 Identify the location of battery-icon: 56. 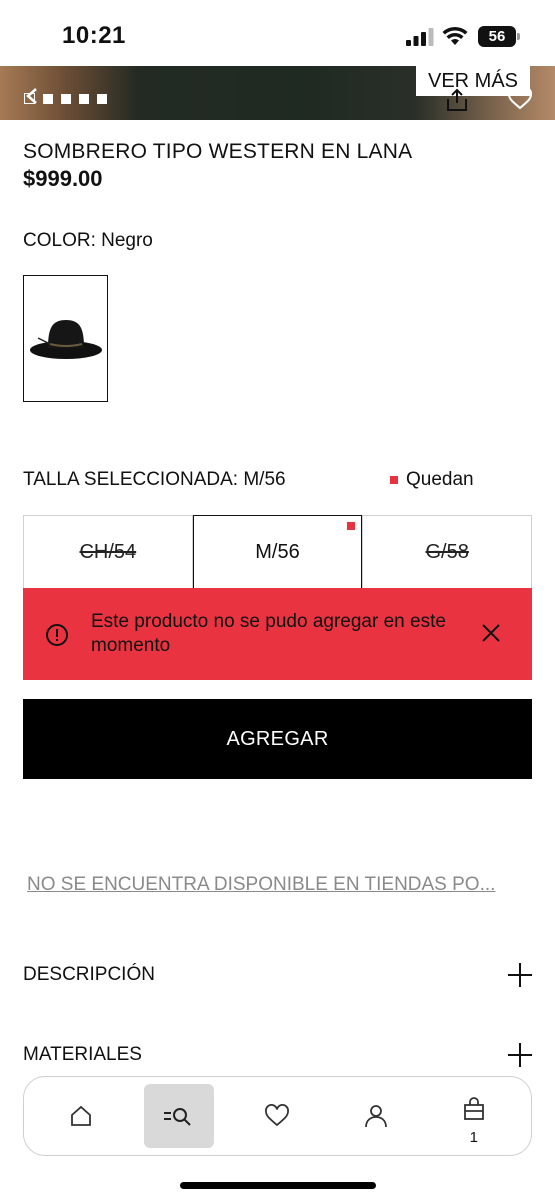
(497, 36).